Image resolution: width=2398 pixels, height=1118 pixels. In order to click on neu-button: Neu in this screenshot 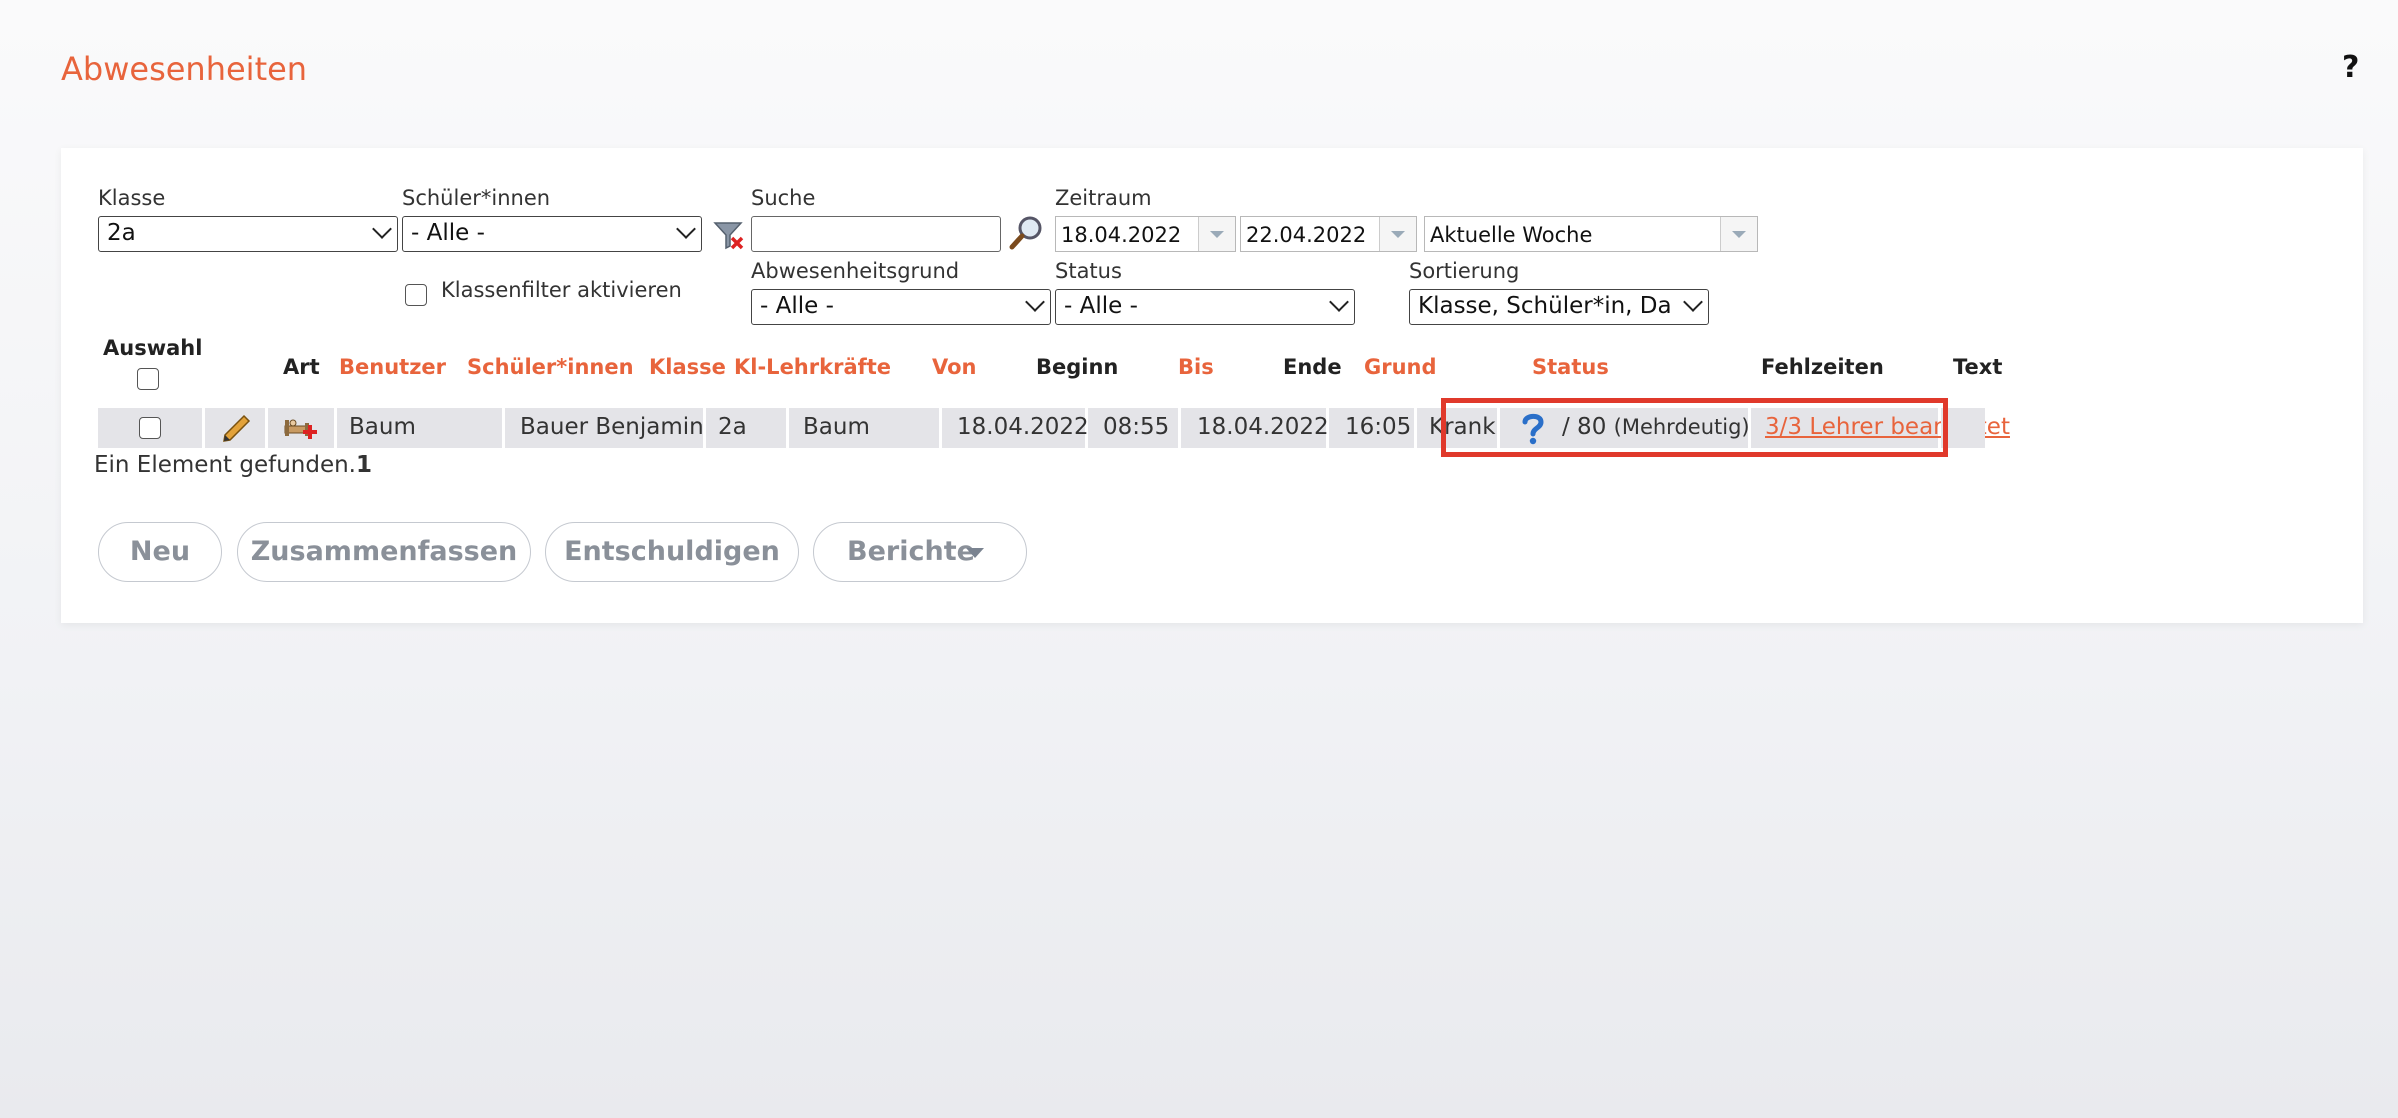, I will do `click(160, 552)`.